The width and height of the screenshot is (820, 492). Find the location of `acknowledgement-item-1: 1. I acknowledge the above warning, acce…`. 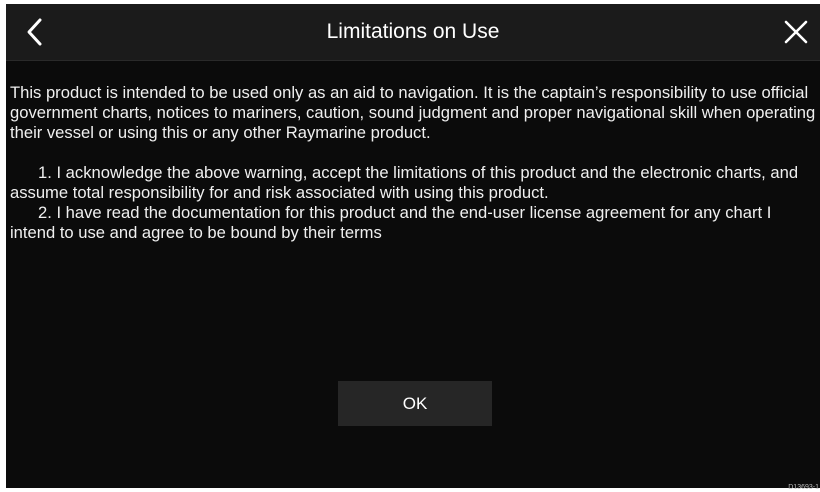

acknowledgement-item-1: 1. I acknowledge the above warning, acce… is located at coordinates (404, 182).